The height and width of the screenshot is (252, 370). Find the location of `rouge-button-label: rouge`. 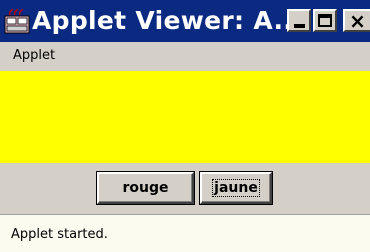

rouge-button-label: rouge is located at coordinates (145, 188).